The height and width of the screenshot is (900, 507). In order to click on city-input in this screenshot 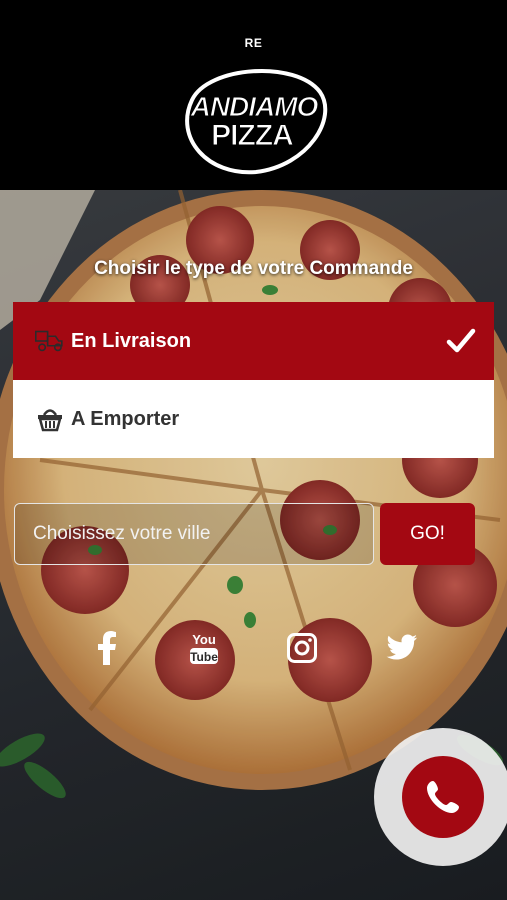, I will do `click(194, 534)`.